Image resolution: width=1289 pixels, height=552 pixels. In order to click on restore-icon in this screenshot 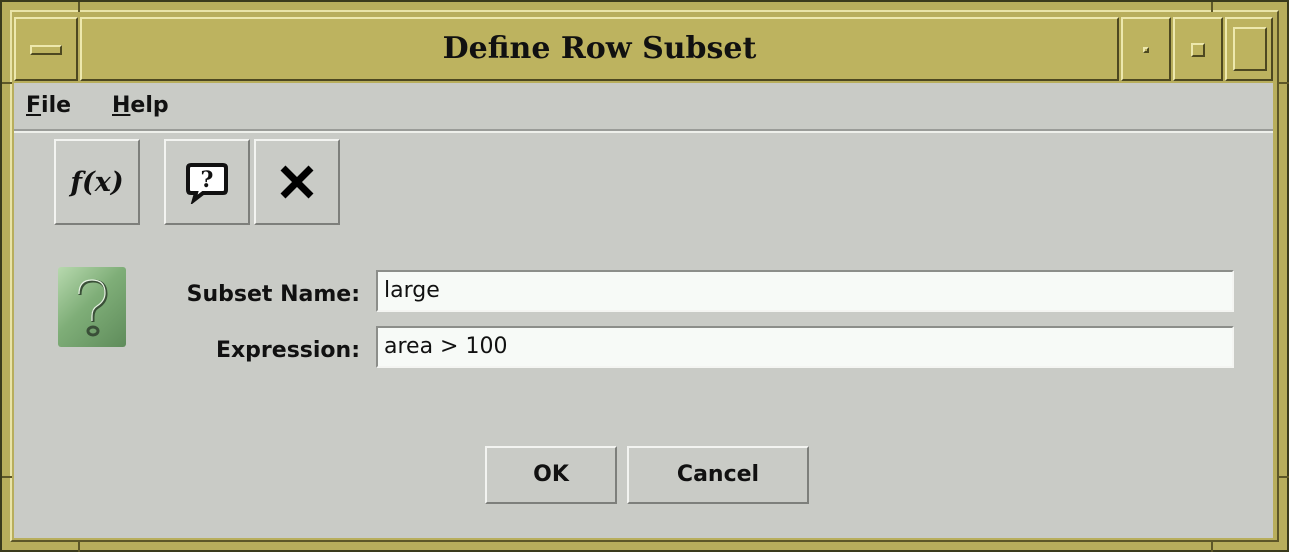, I will do `click(1198, 50)`.